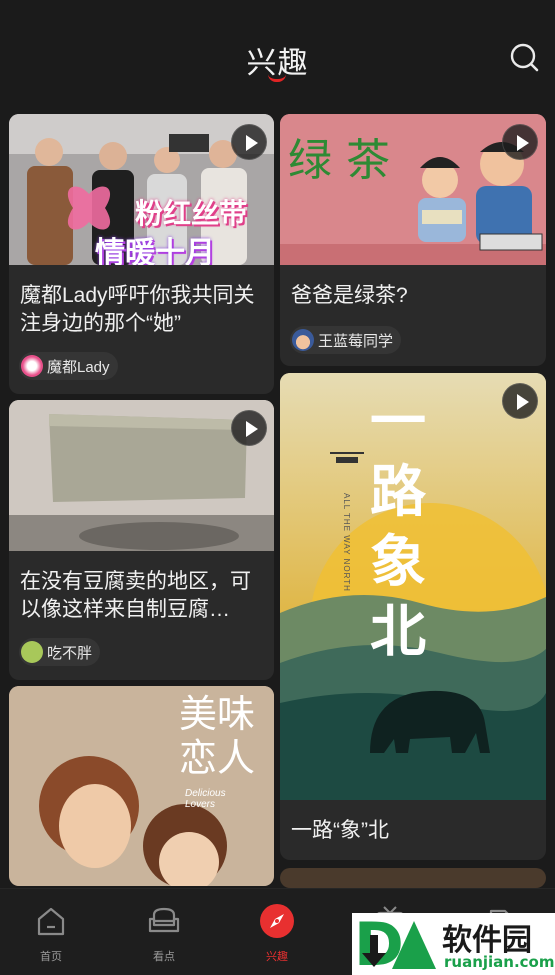  I want to click on thumbnail-overlay-text: 美味恋人, so click(217, 736).